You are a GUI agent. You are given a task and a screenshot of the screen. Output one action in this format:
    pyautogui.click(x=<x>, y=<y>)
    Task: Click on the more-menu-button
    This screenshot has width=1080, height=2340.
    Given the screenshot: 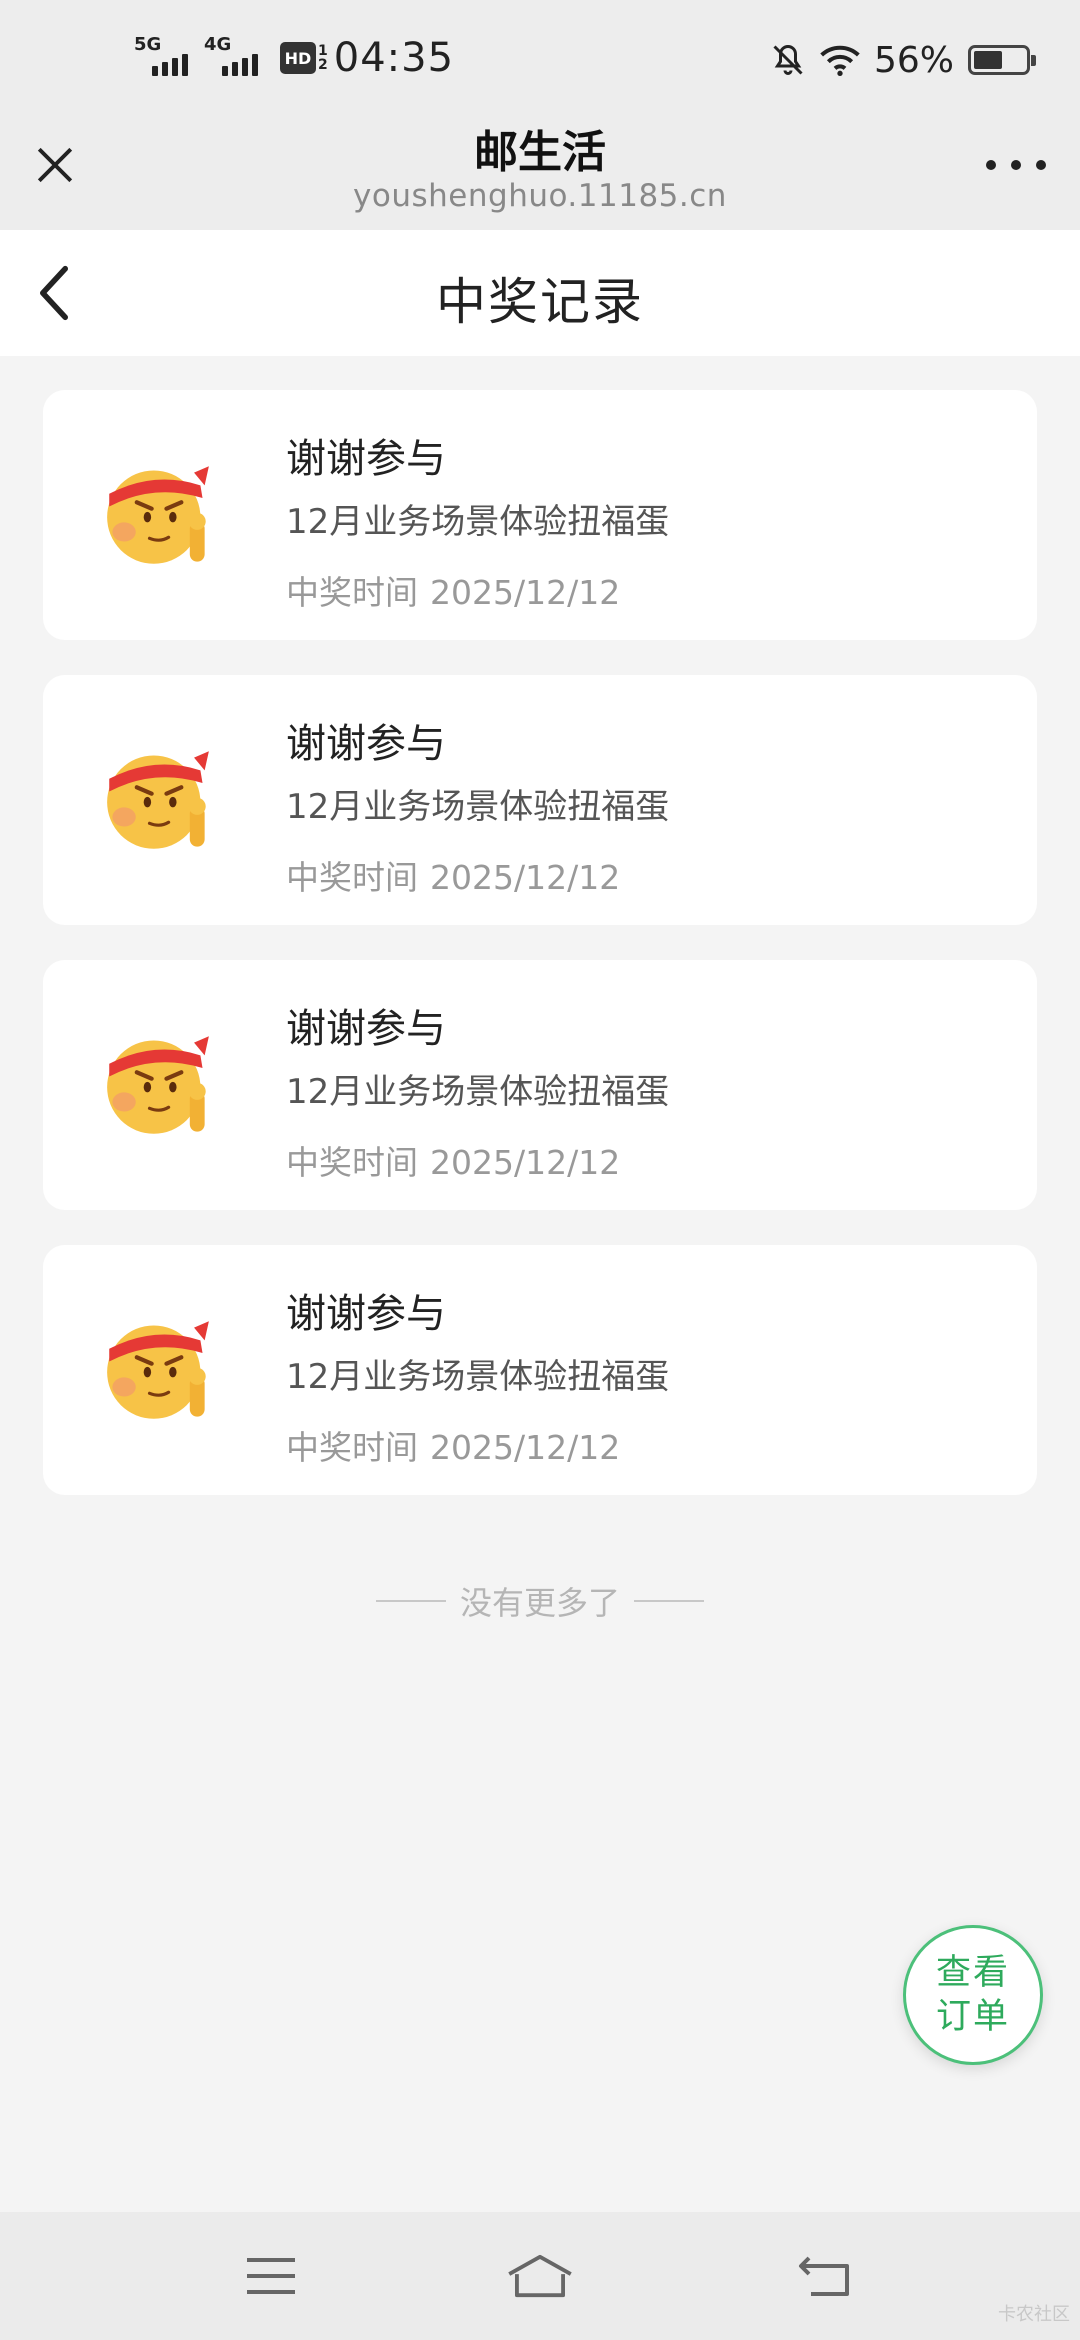 What is the action you would take?
    pyautogui.click(x=1016, y=165)
    